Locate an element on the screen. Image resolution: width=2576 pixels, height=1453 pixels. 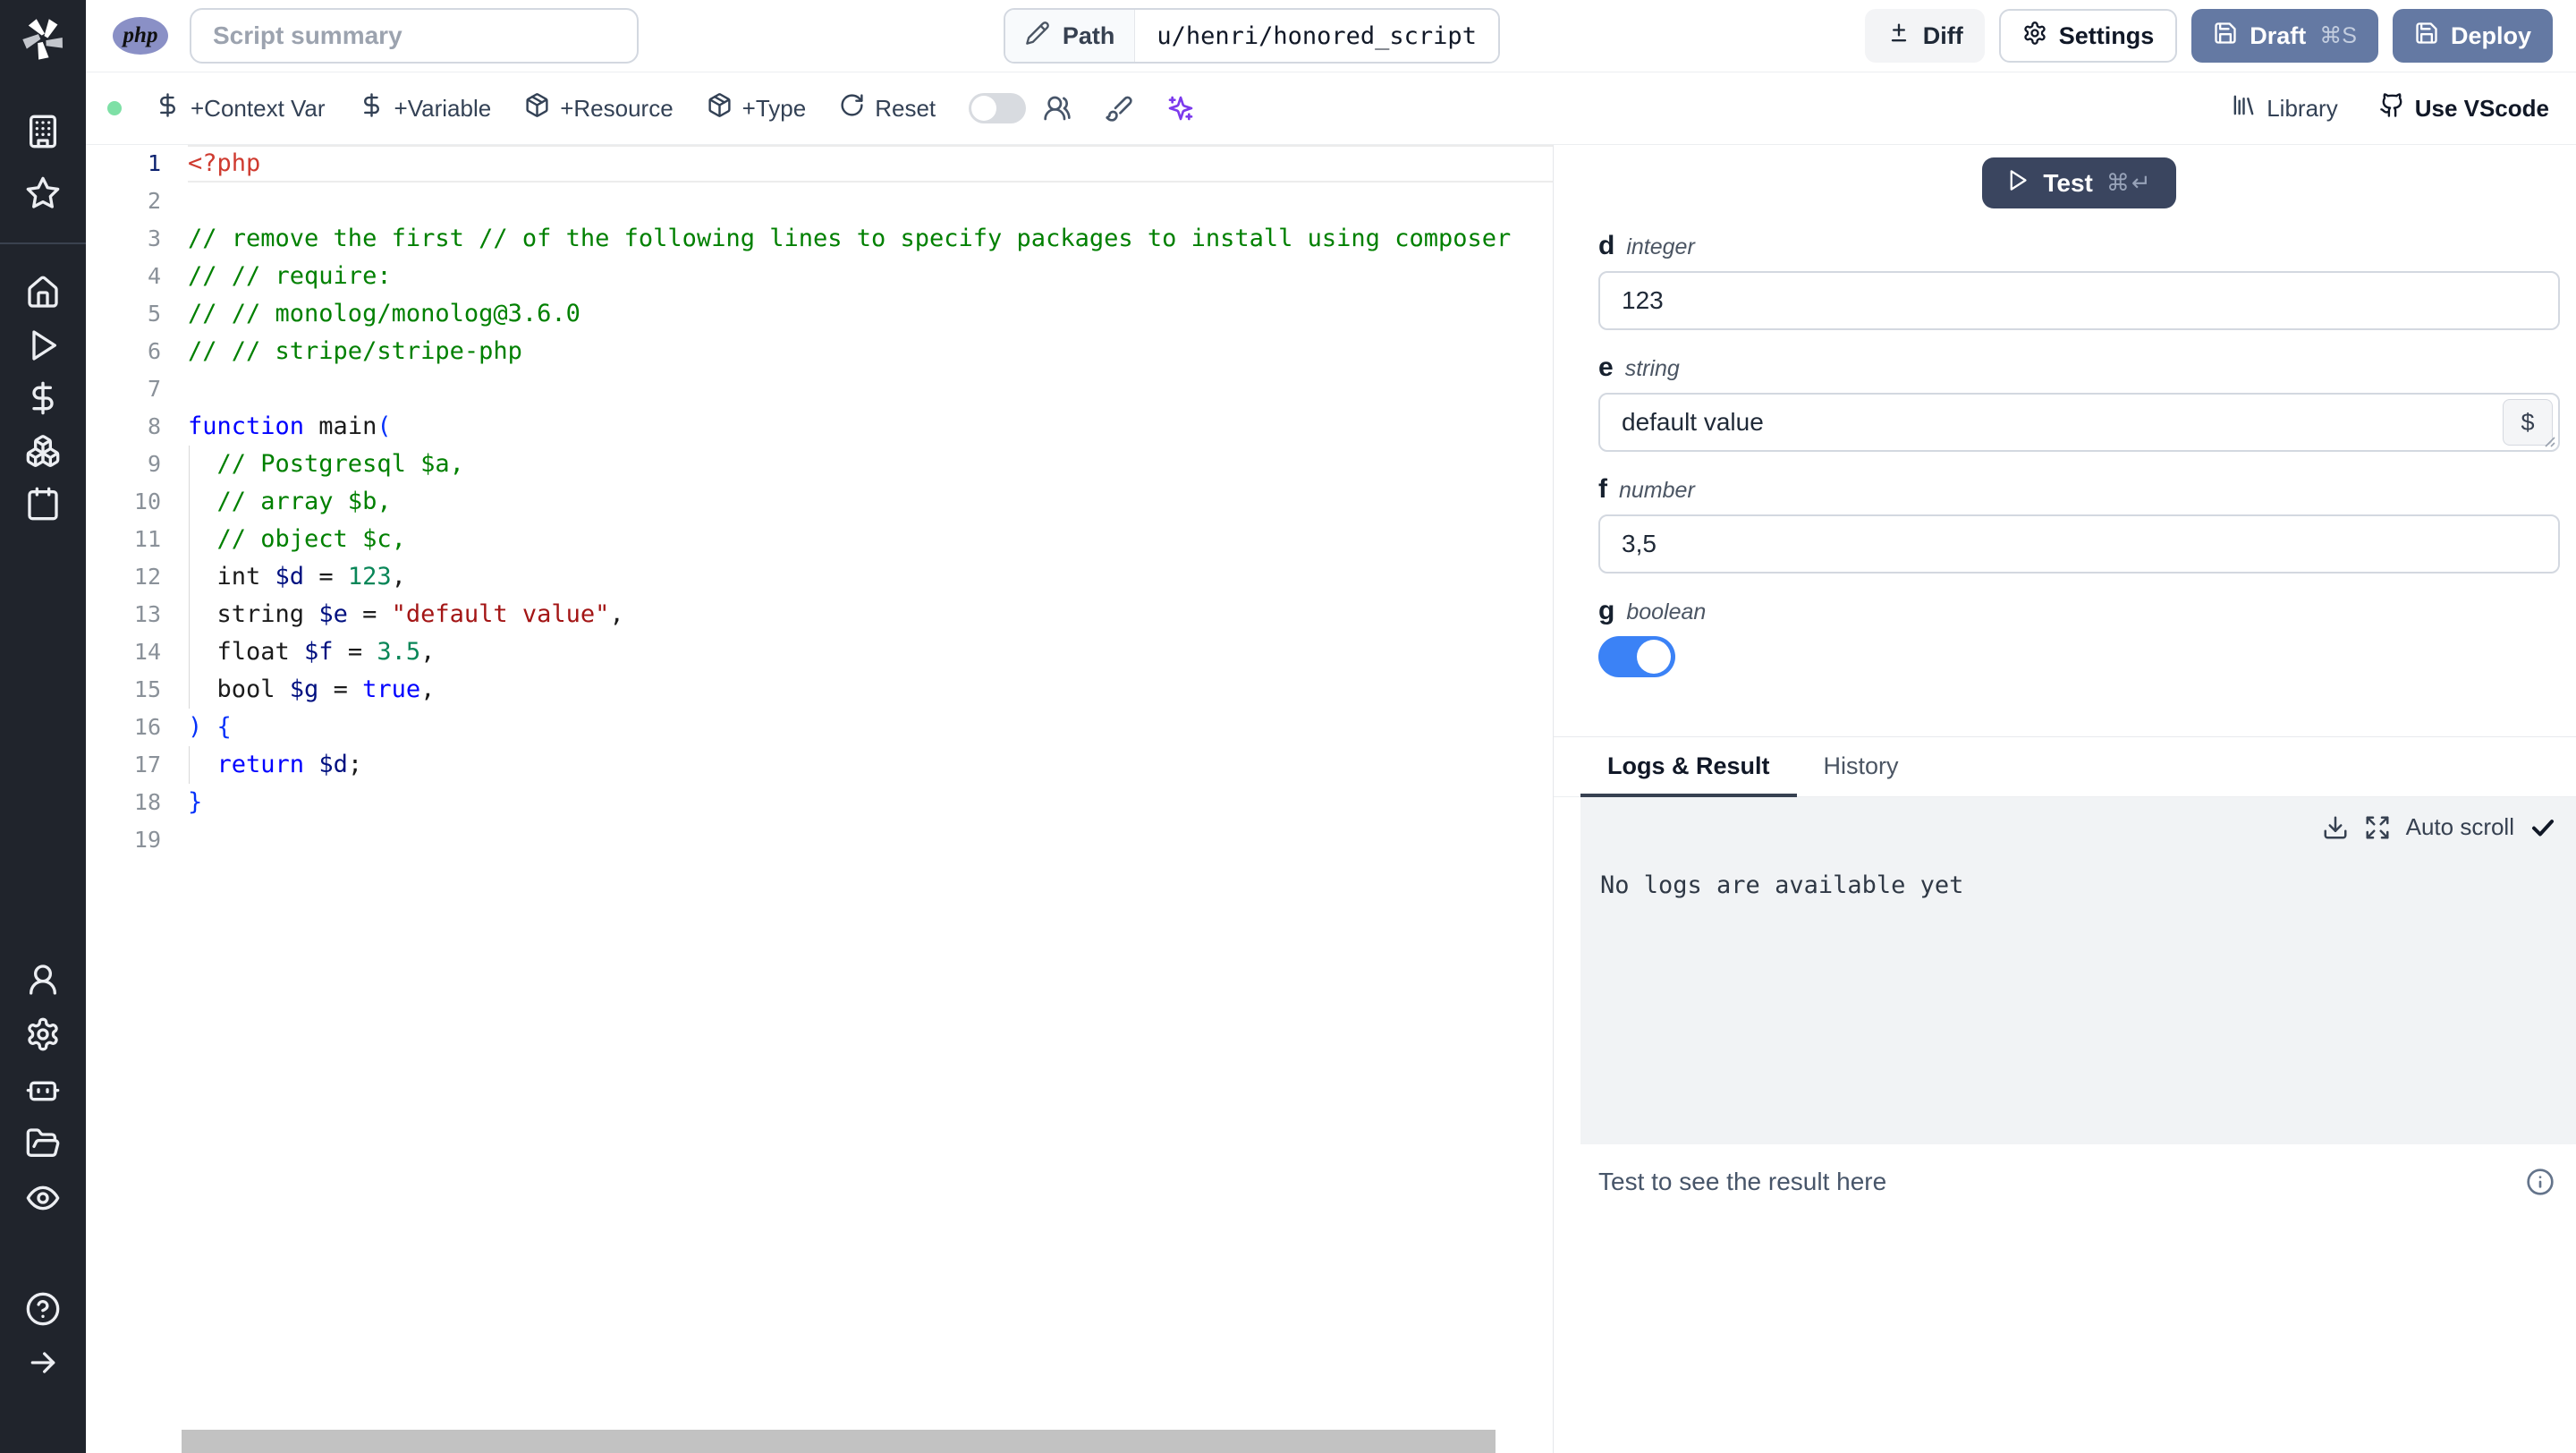
code-line-17: 17 return $d; is located at coordinates (819, 765).